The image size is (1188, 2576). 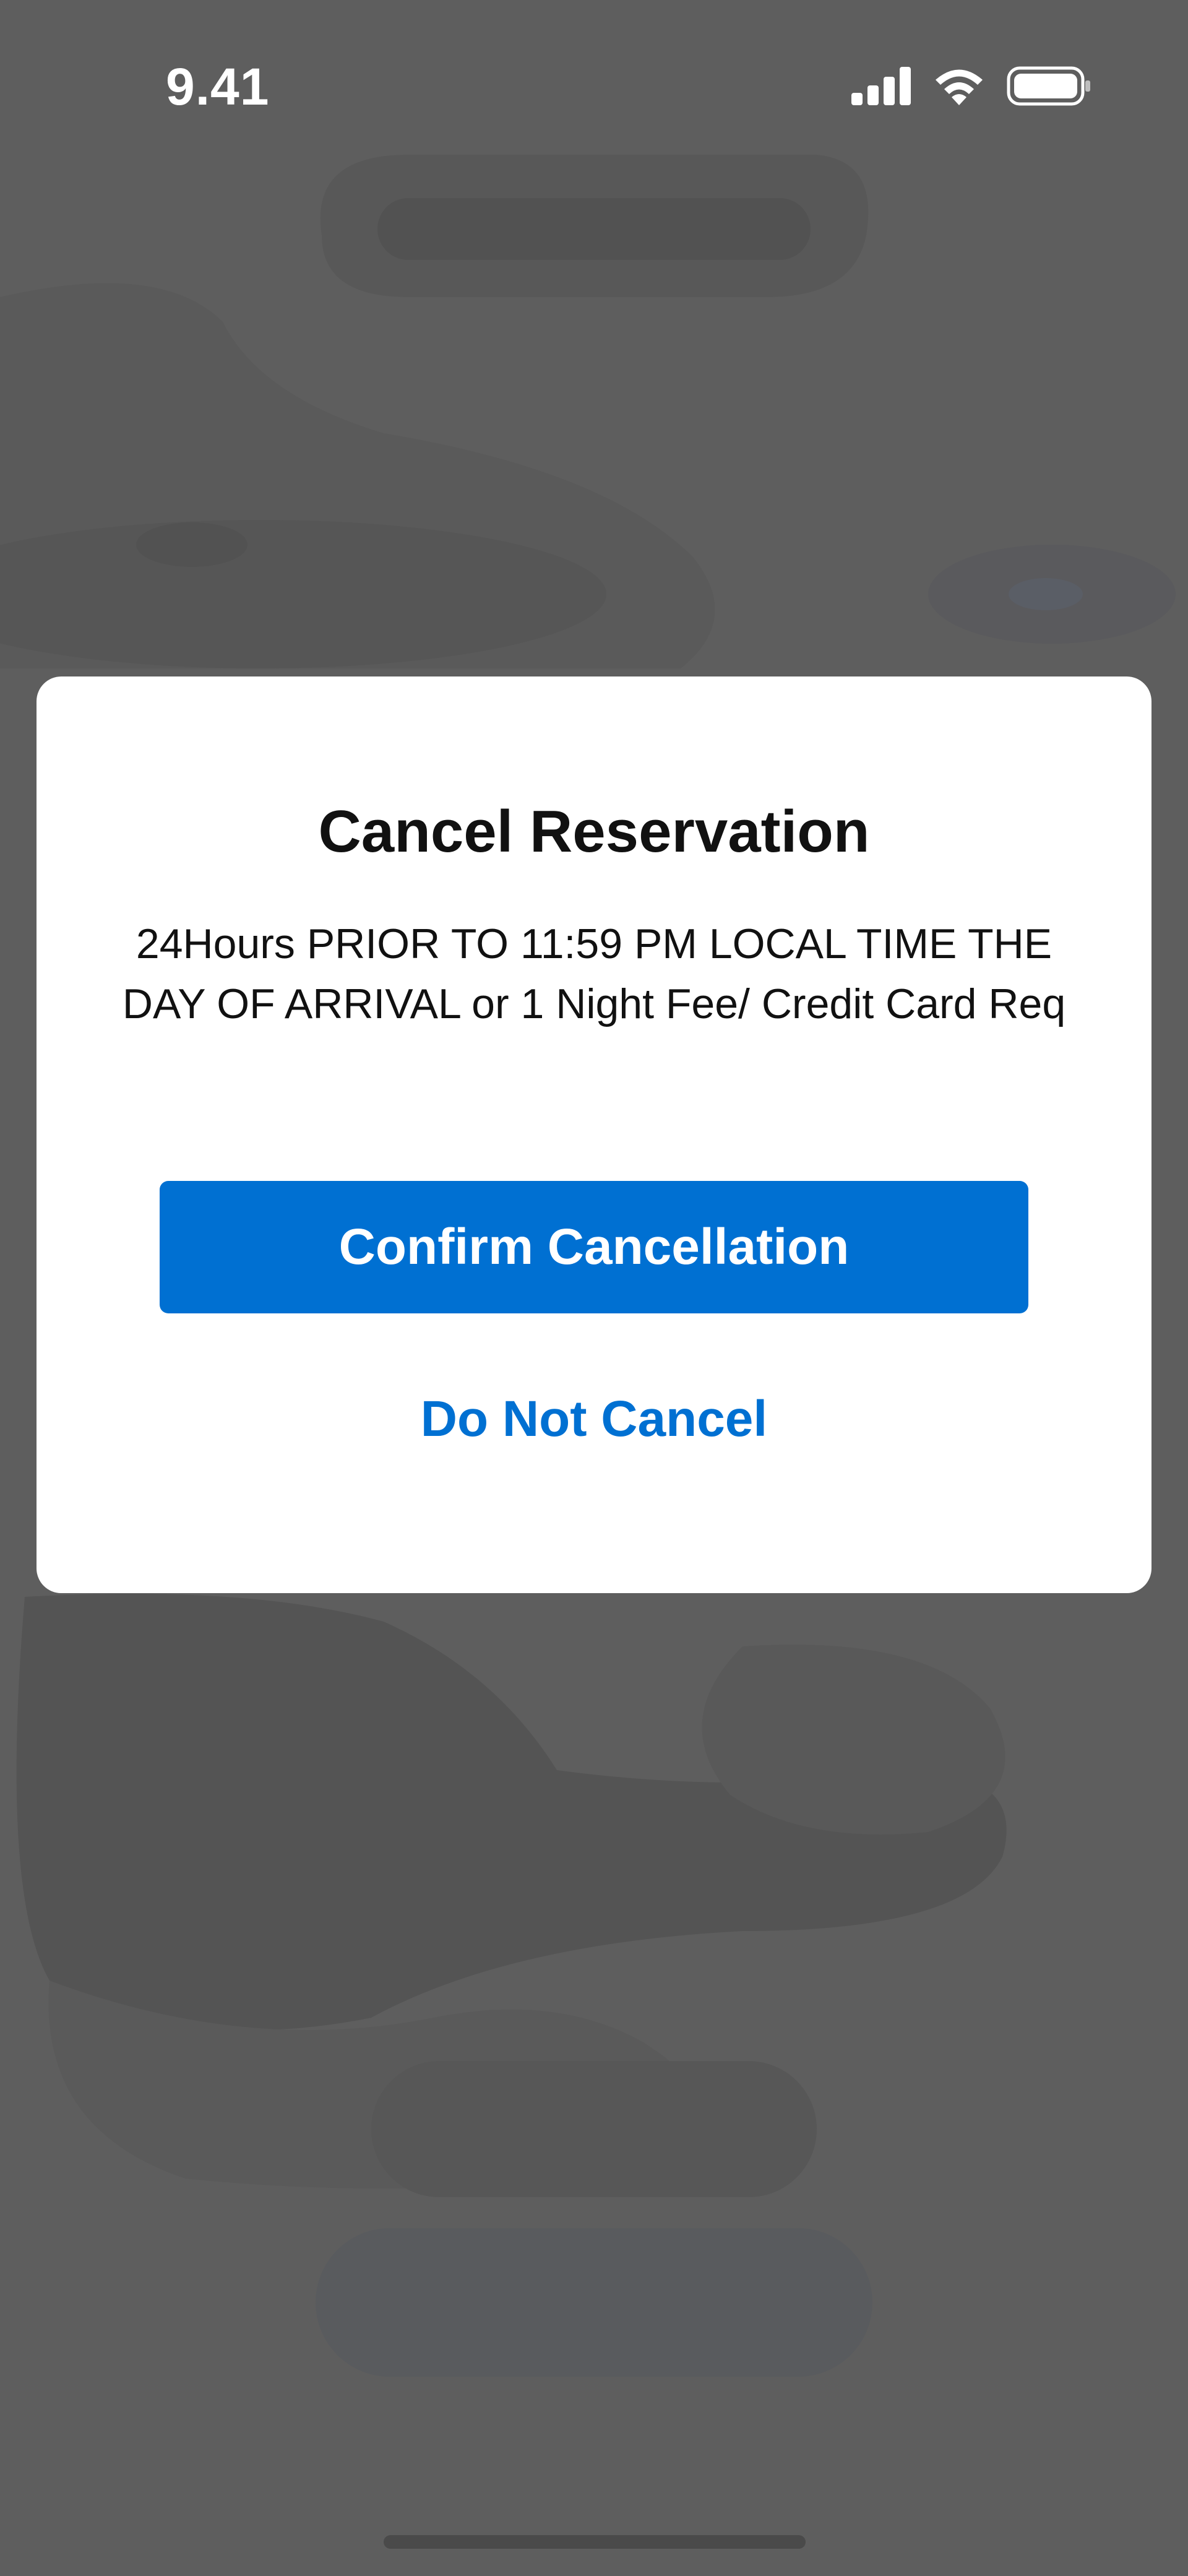 I want to click on status-icons, so click(x=972, y=89).